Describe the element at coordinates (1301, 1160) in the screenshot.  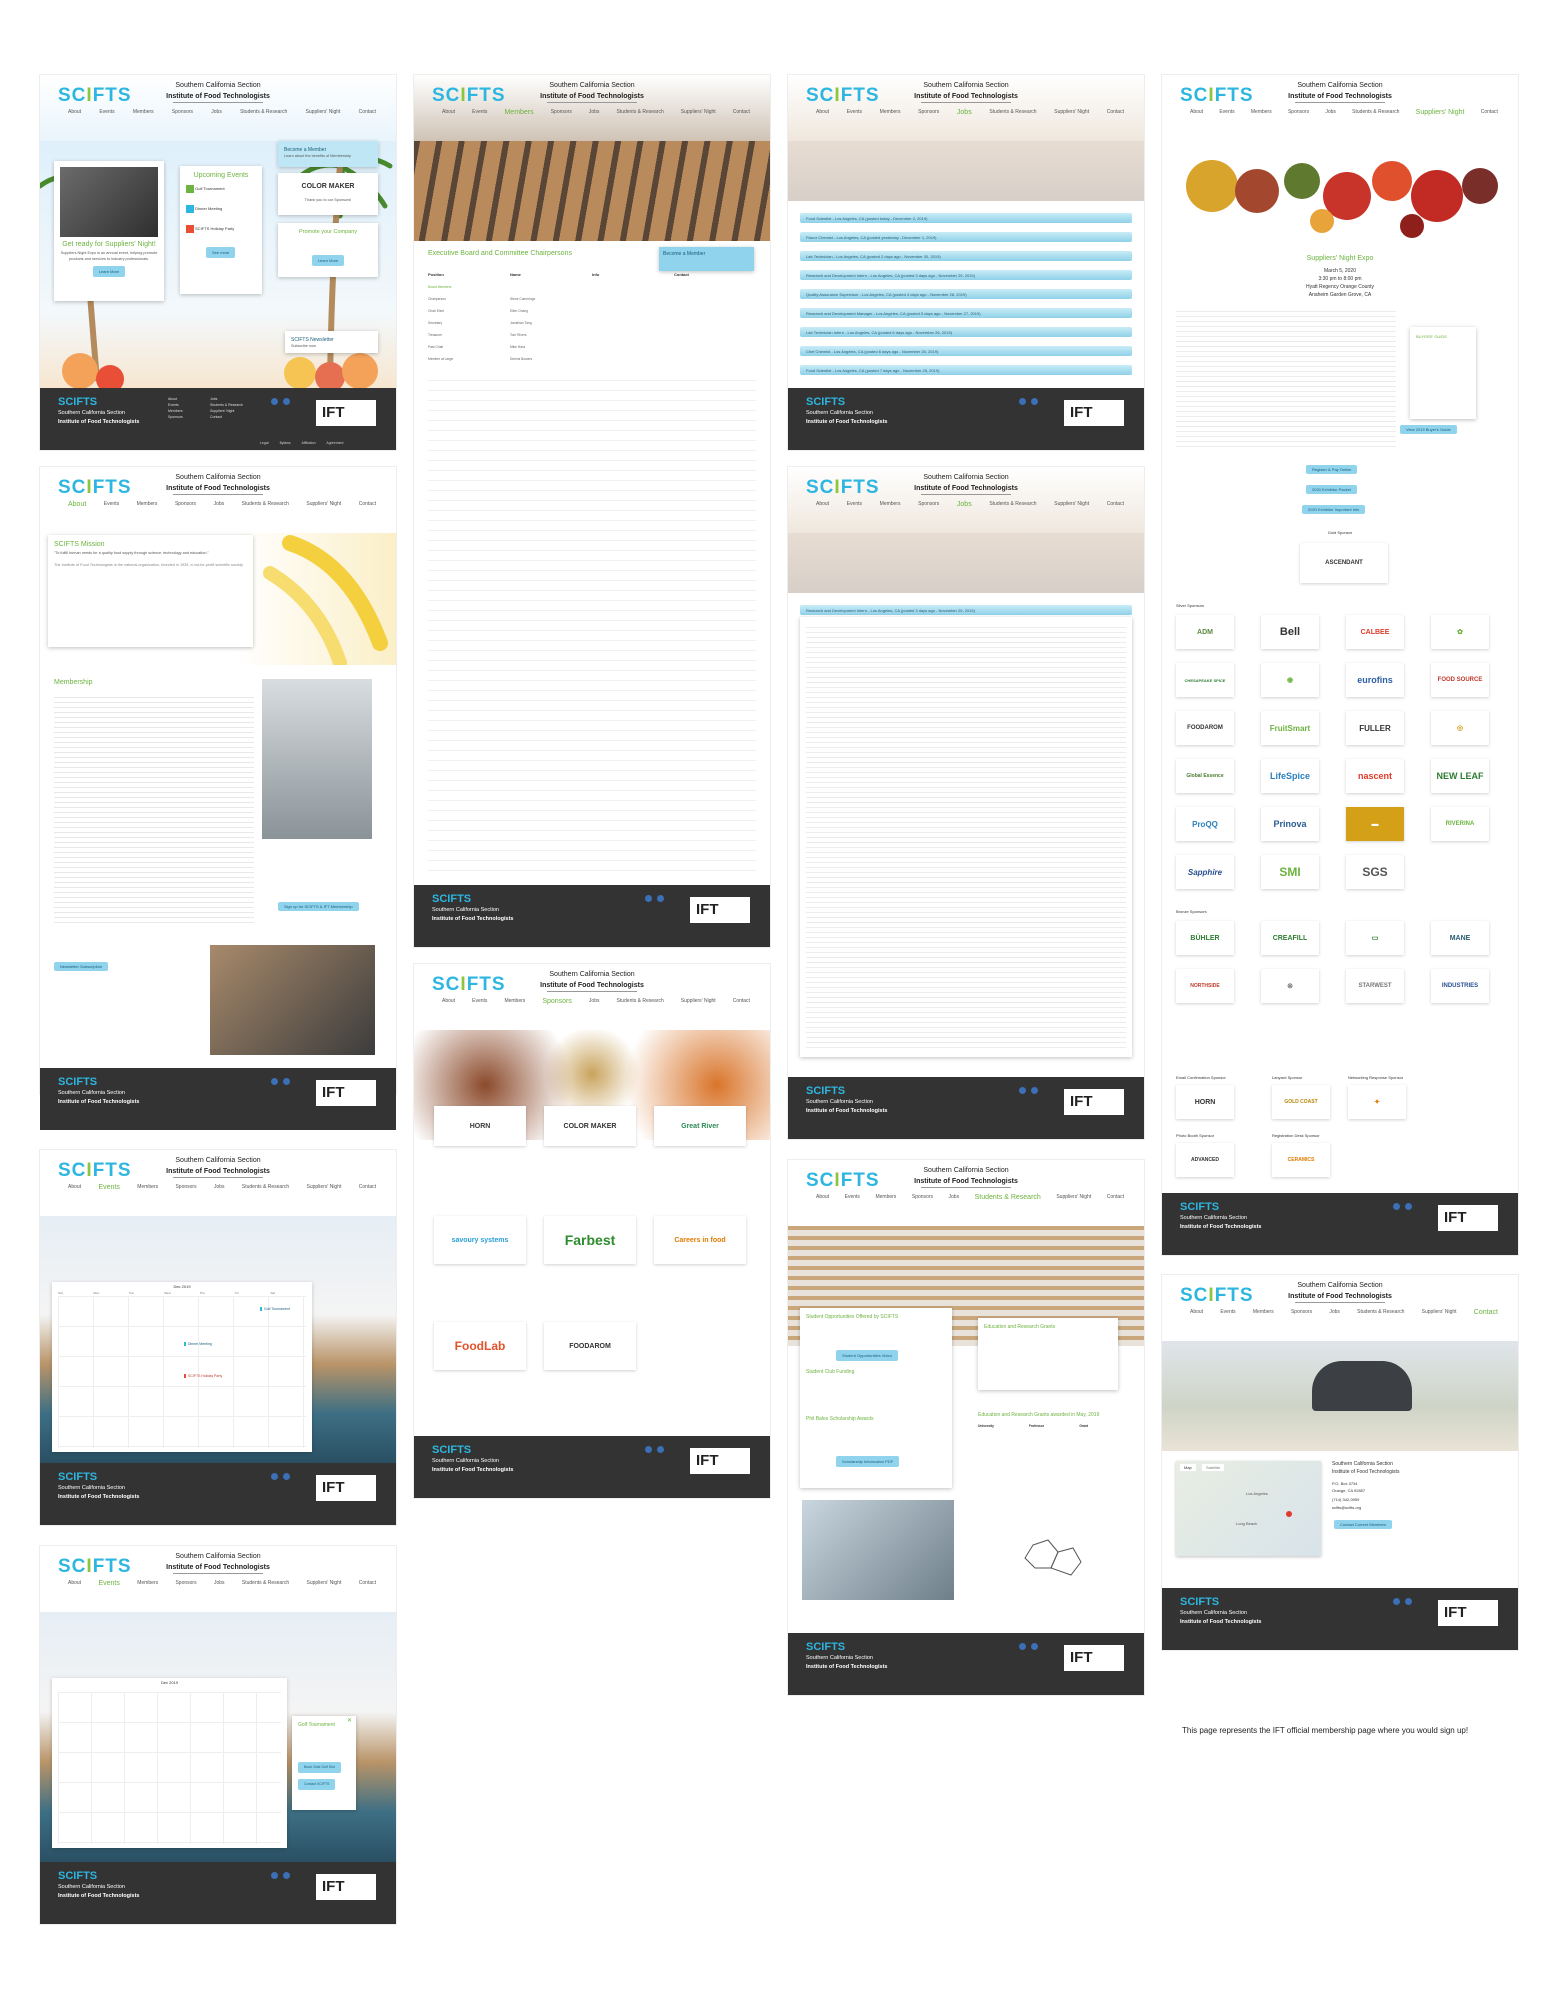
I see `sponsor-logo: CERAMICS` at that location.